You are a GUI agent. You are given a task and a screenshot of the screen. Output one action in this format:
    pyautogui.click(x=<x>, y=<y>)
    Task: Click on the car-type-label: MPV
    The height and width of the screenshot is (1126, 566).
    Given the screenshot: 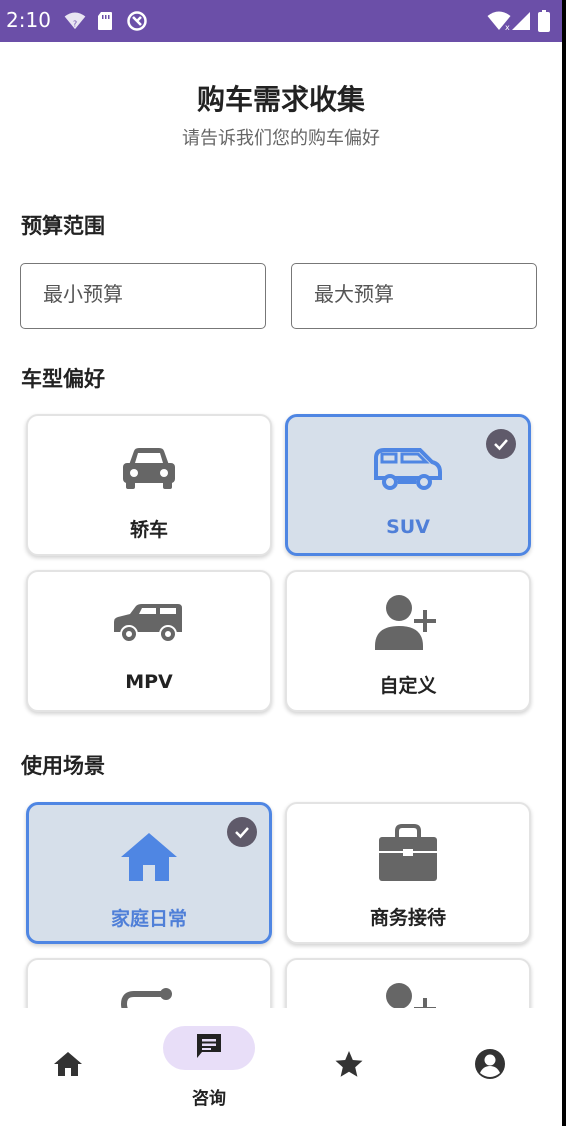 What is the action you would take?
    pyautogui.click(x=149, y=682)
    